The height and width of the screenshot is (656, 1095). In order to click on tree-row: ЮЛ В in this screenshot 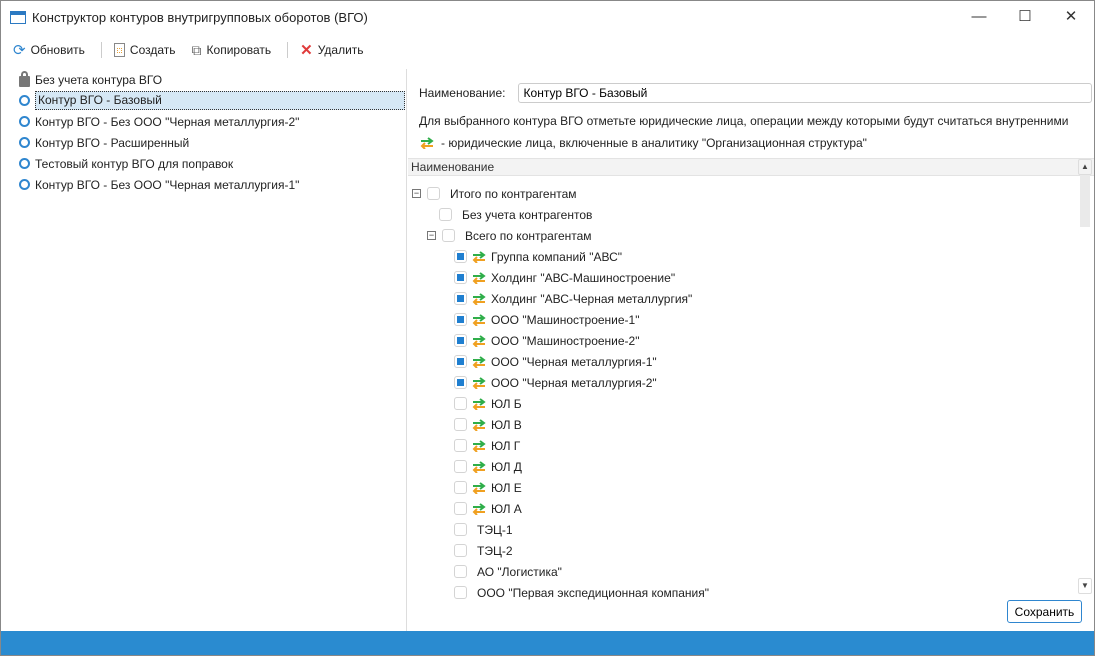, I will do `click(488, 424)`.